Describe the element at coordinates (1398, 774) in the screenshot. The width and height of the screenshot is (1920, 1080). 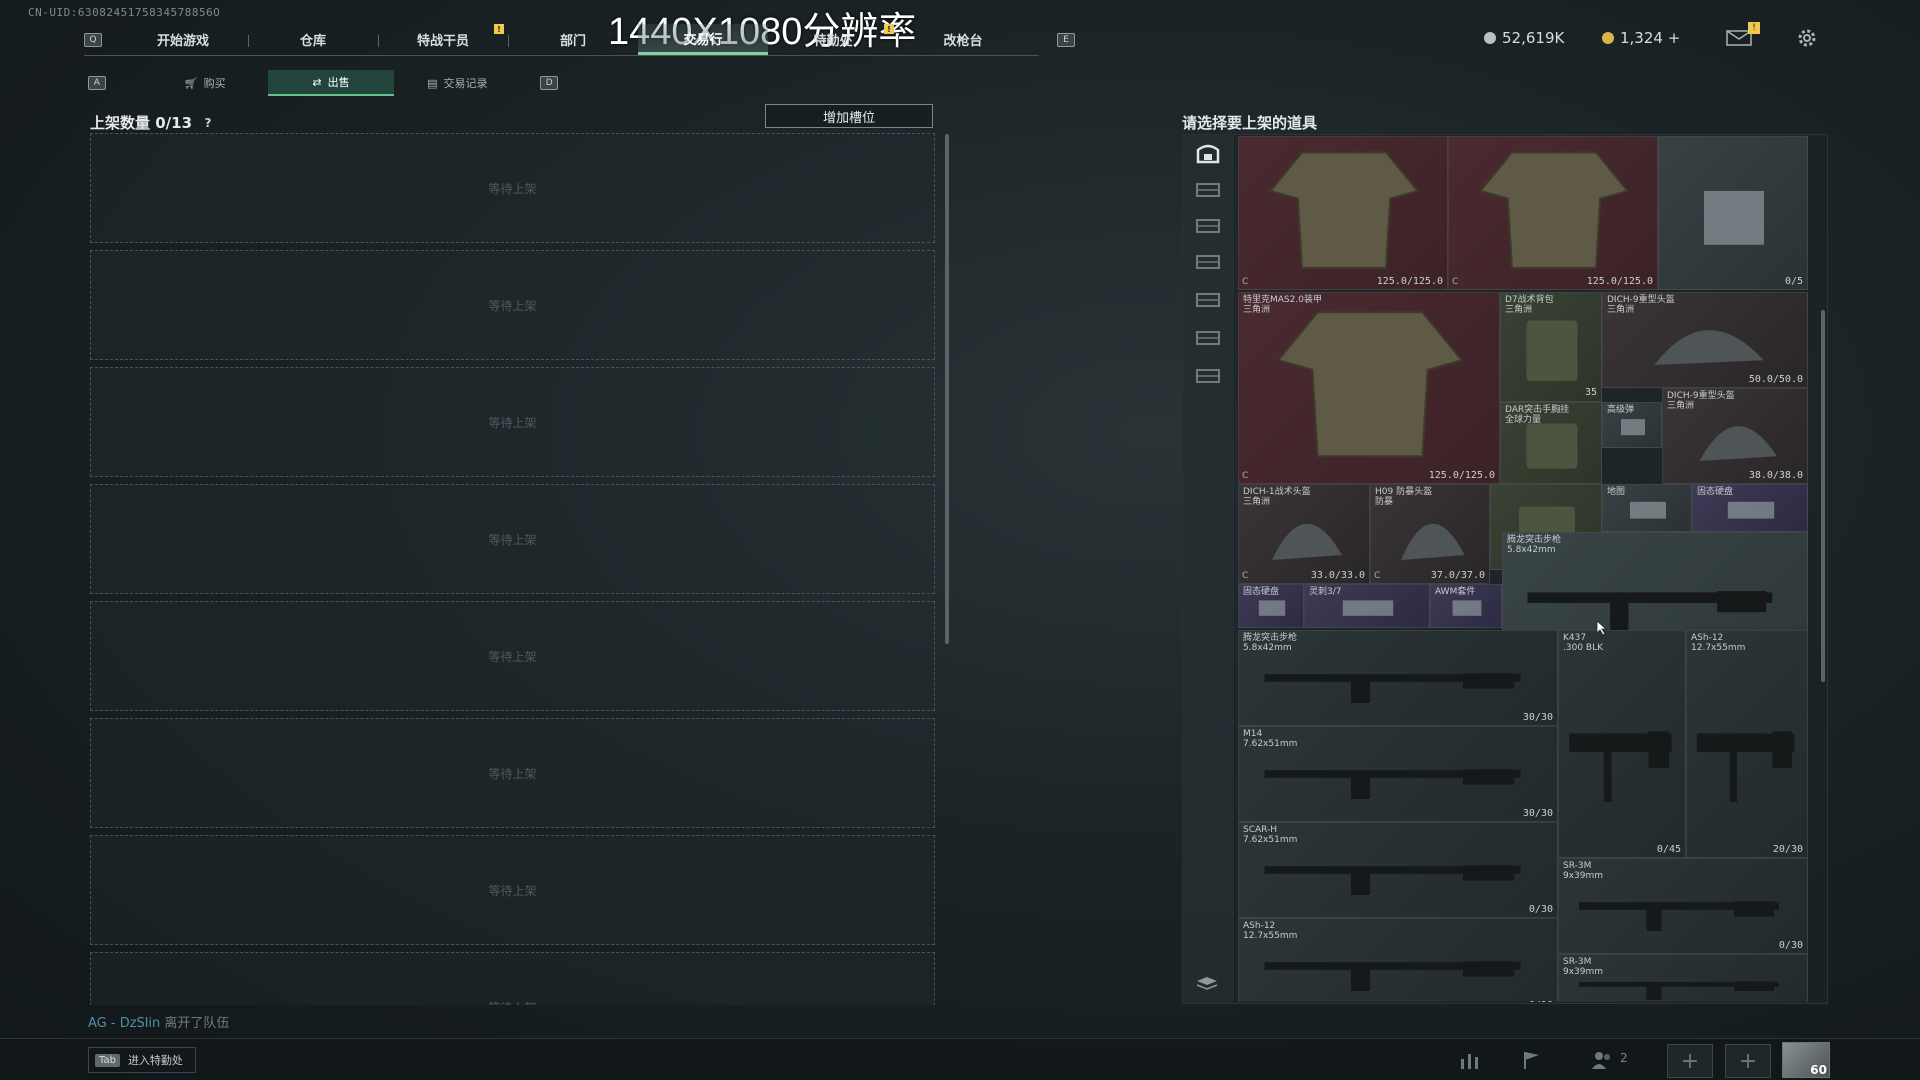
I see `weapon-item: M14 7.62x51mm 30/30` at that location.